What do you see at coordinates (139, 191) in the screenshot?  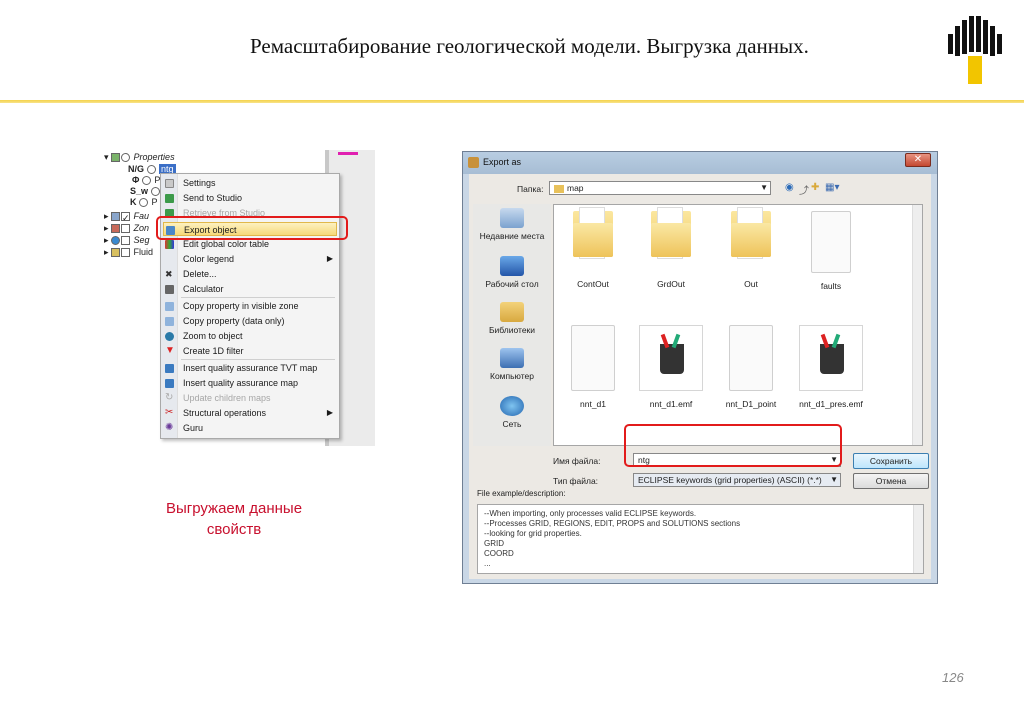 I see `sw-icon: S_w` at bounding box center [139, 191].